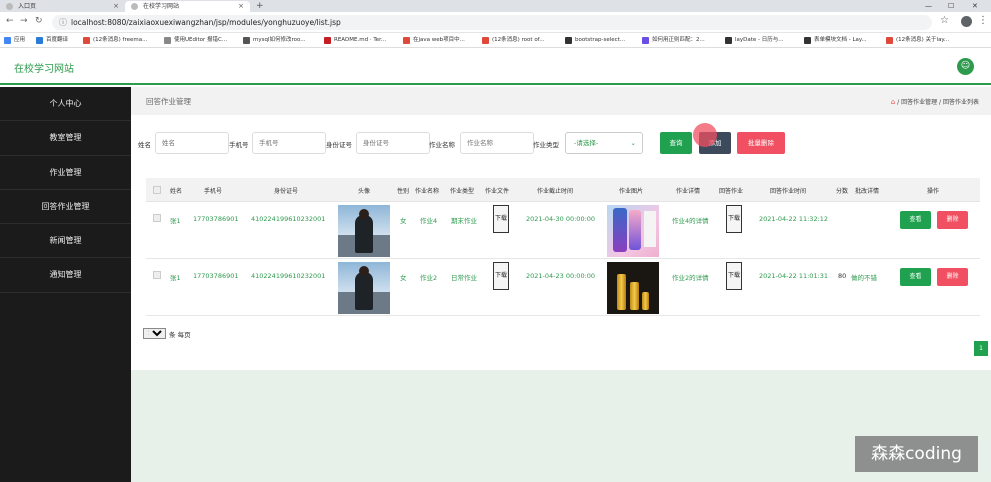  Describe the element at coordinates (633, 143) in the screenshot. I see `chevron-down-icon: ⌄` at that location.